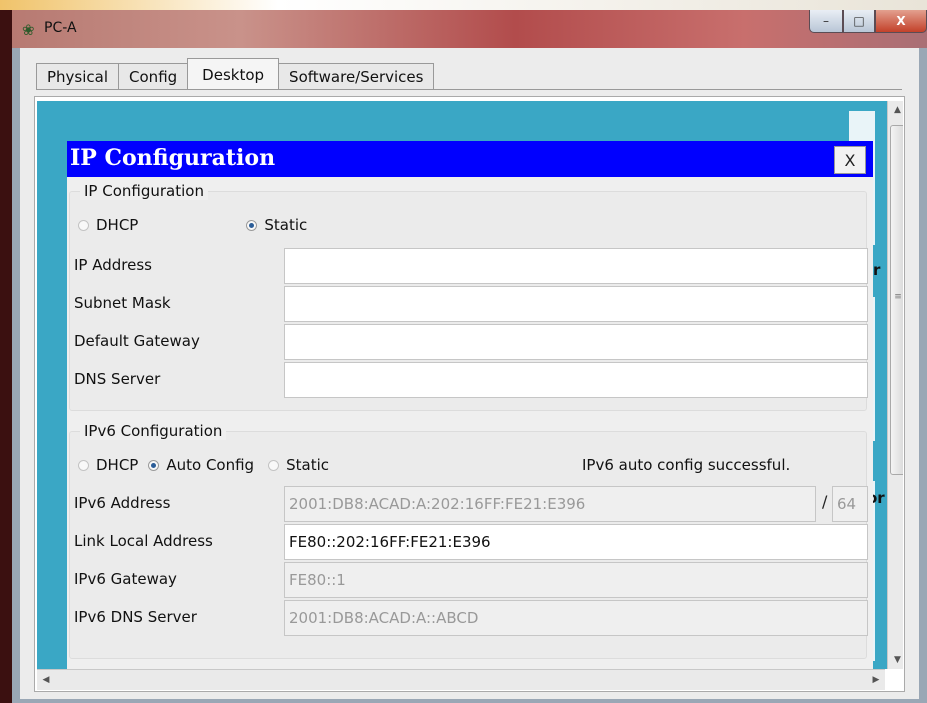 The width and height of the screenshot is (927, 703). Describe the element at coordinates (850, 160) in the screenshot. I see `dialog-close-button: X` at that location.